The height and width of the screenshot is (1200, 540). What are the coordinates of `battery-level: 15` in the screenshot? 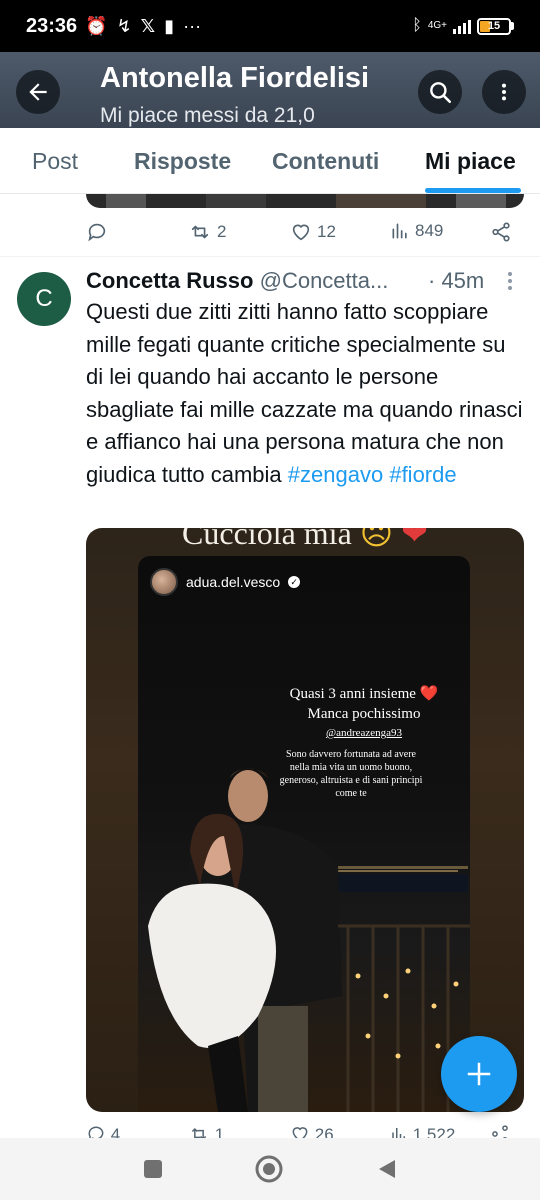 It's located at (494, 26).